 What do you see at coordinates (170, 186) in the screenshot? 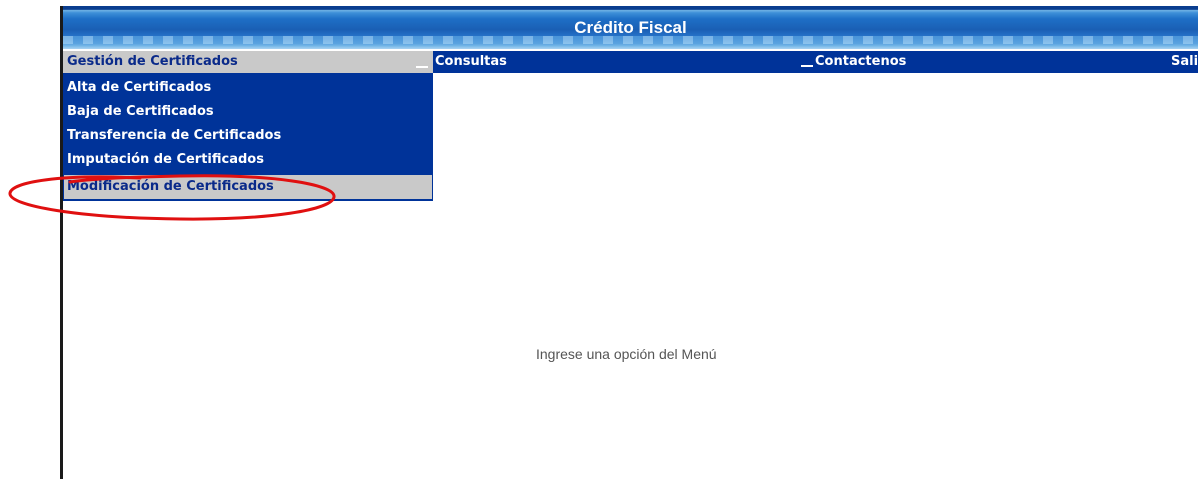
I see `menu-item-modificacion-label: Modificación de Certificados` at bounding box center [170, 186].